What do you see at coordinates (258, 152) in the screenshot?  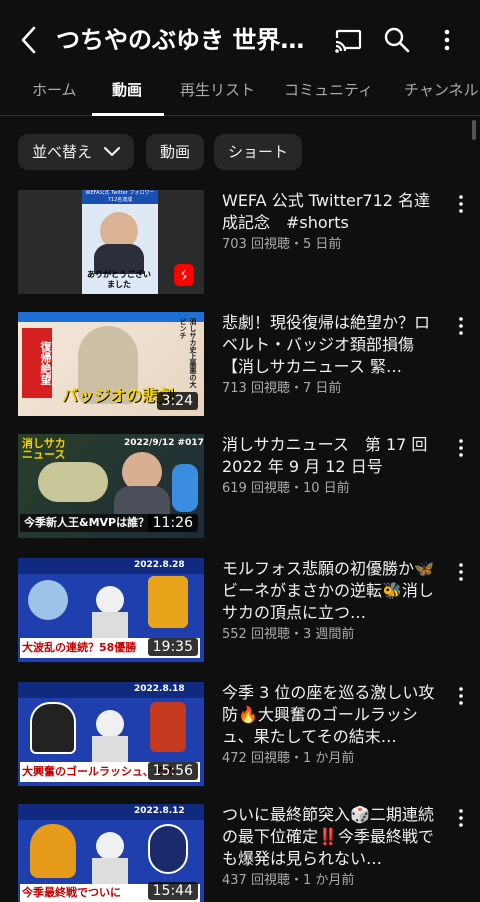 I see `shorts-chip: ショート` at bounding box center [258, 152].